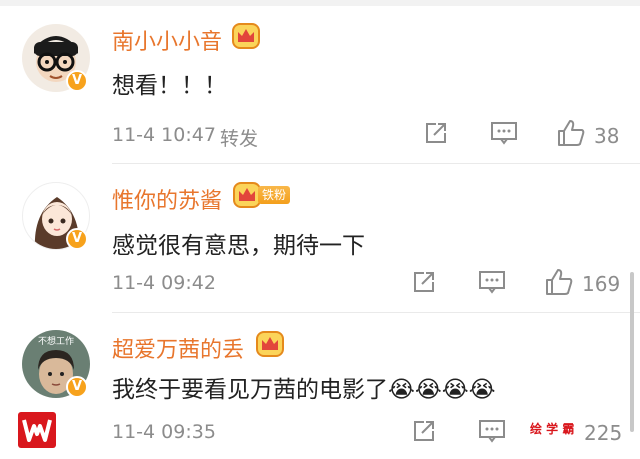 This screenshot has width=640, height=459. Describe the element at coordinates (169, 86) in the screenshot. I see `comment-text: 想看！！！` at that location.